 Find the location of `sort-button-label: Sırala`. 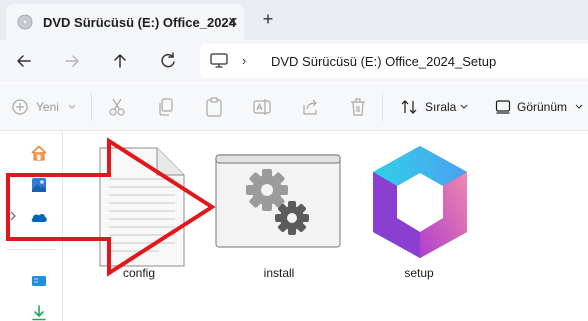

sort-button-label: Sırala is located at coordinates (441, 107).